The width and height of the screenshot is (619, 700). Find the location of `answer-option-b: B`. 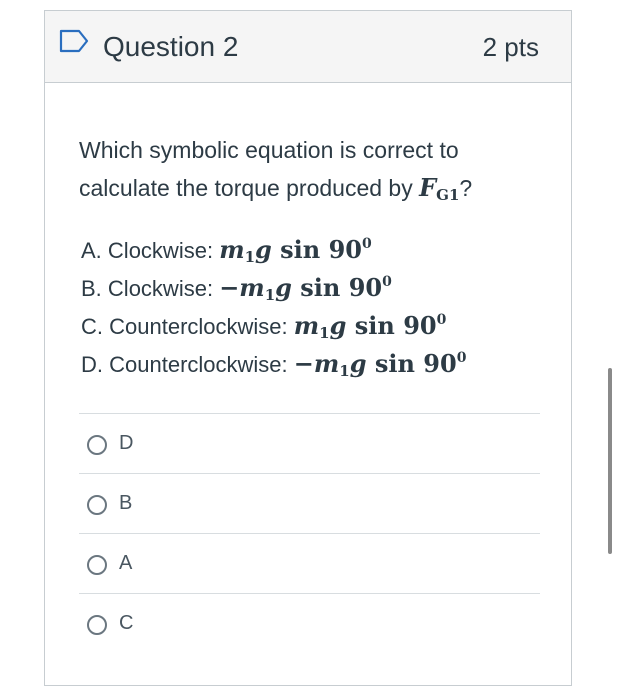

answer-option-b: B is located at coordinates (309, 503).